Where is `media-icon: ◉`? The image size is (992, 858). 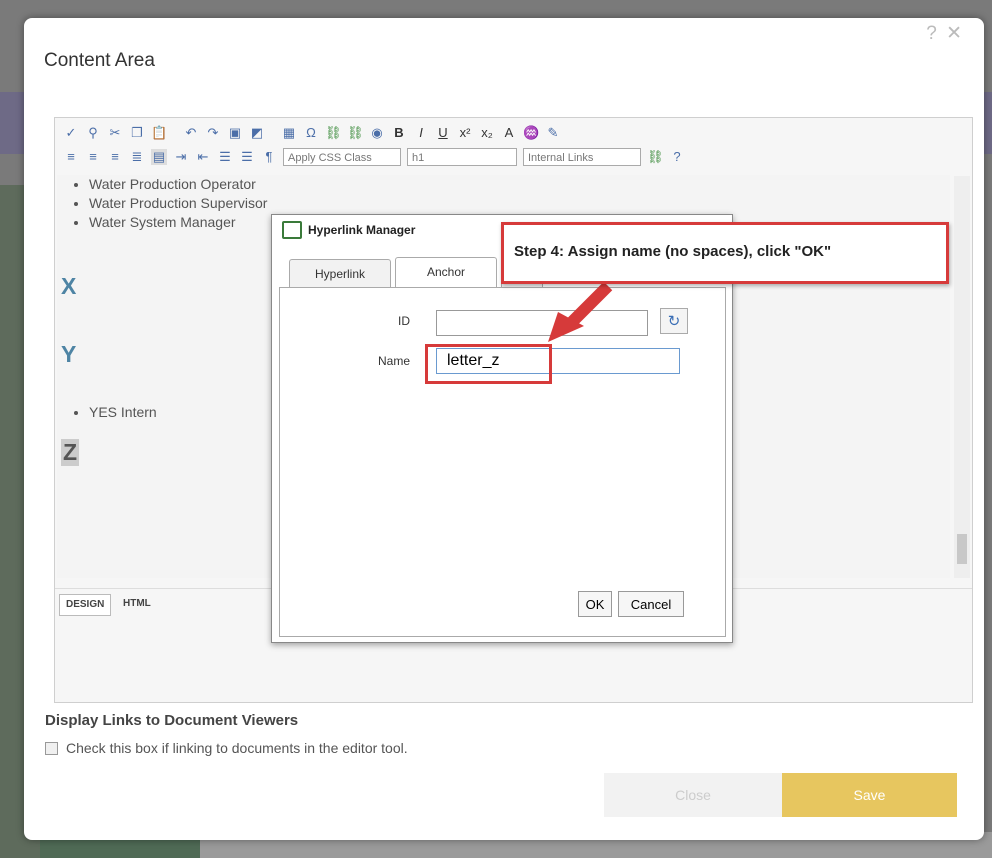
media-icon: ◉ is located at coordinates (377, 133).